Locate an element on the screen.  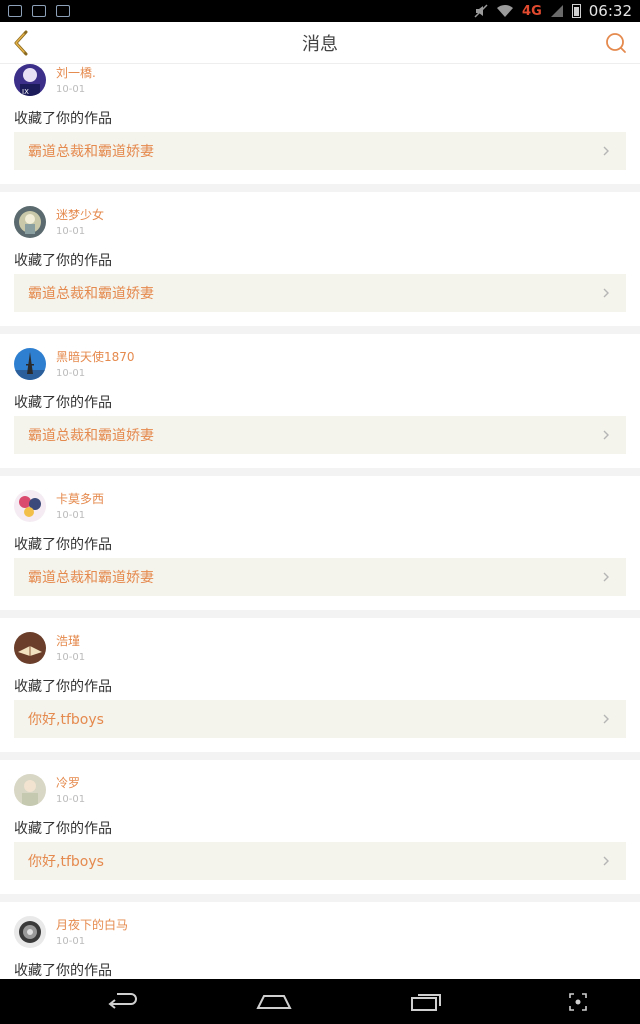
chevron-left-icon is located at coordinates (21, 43).